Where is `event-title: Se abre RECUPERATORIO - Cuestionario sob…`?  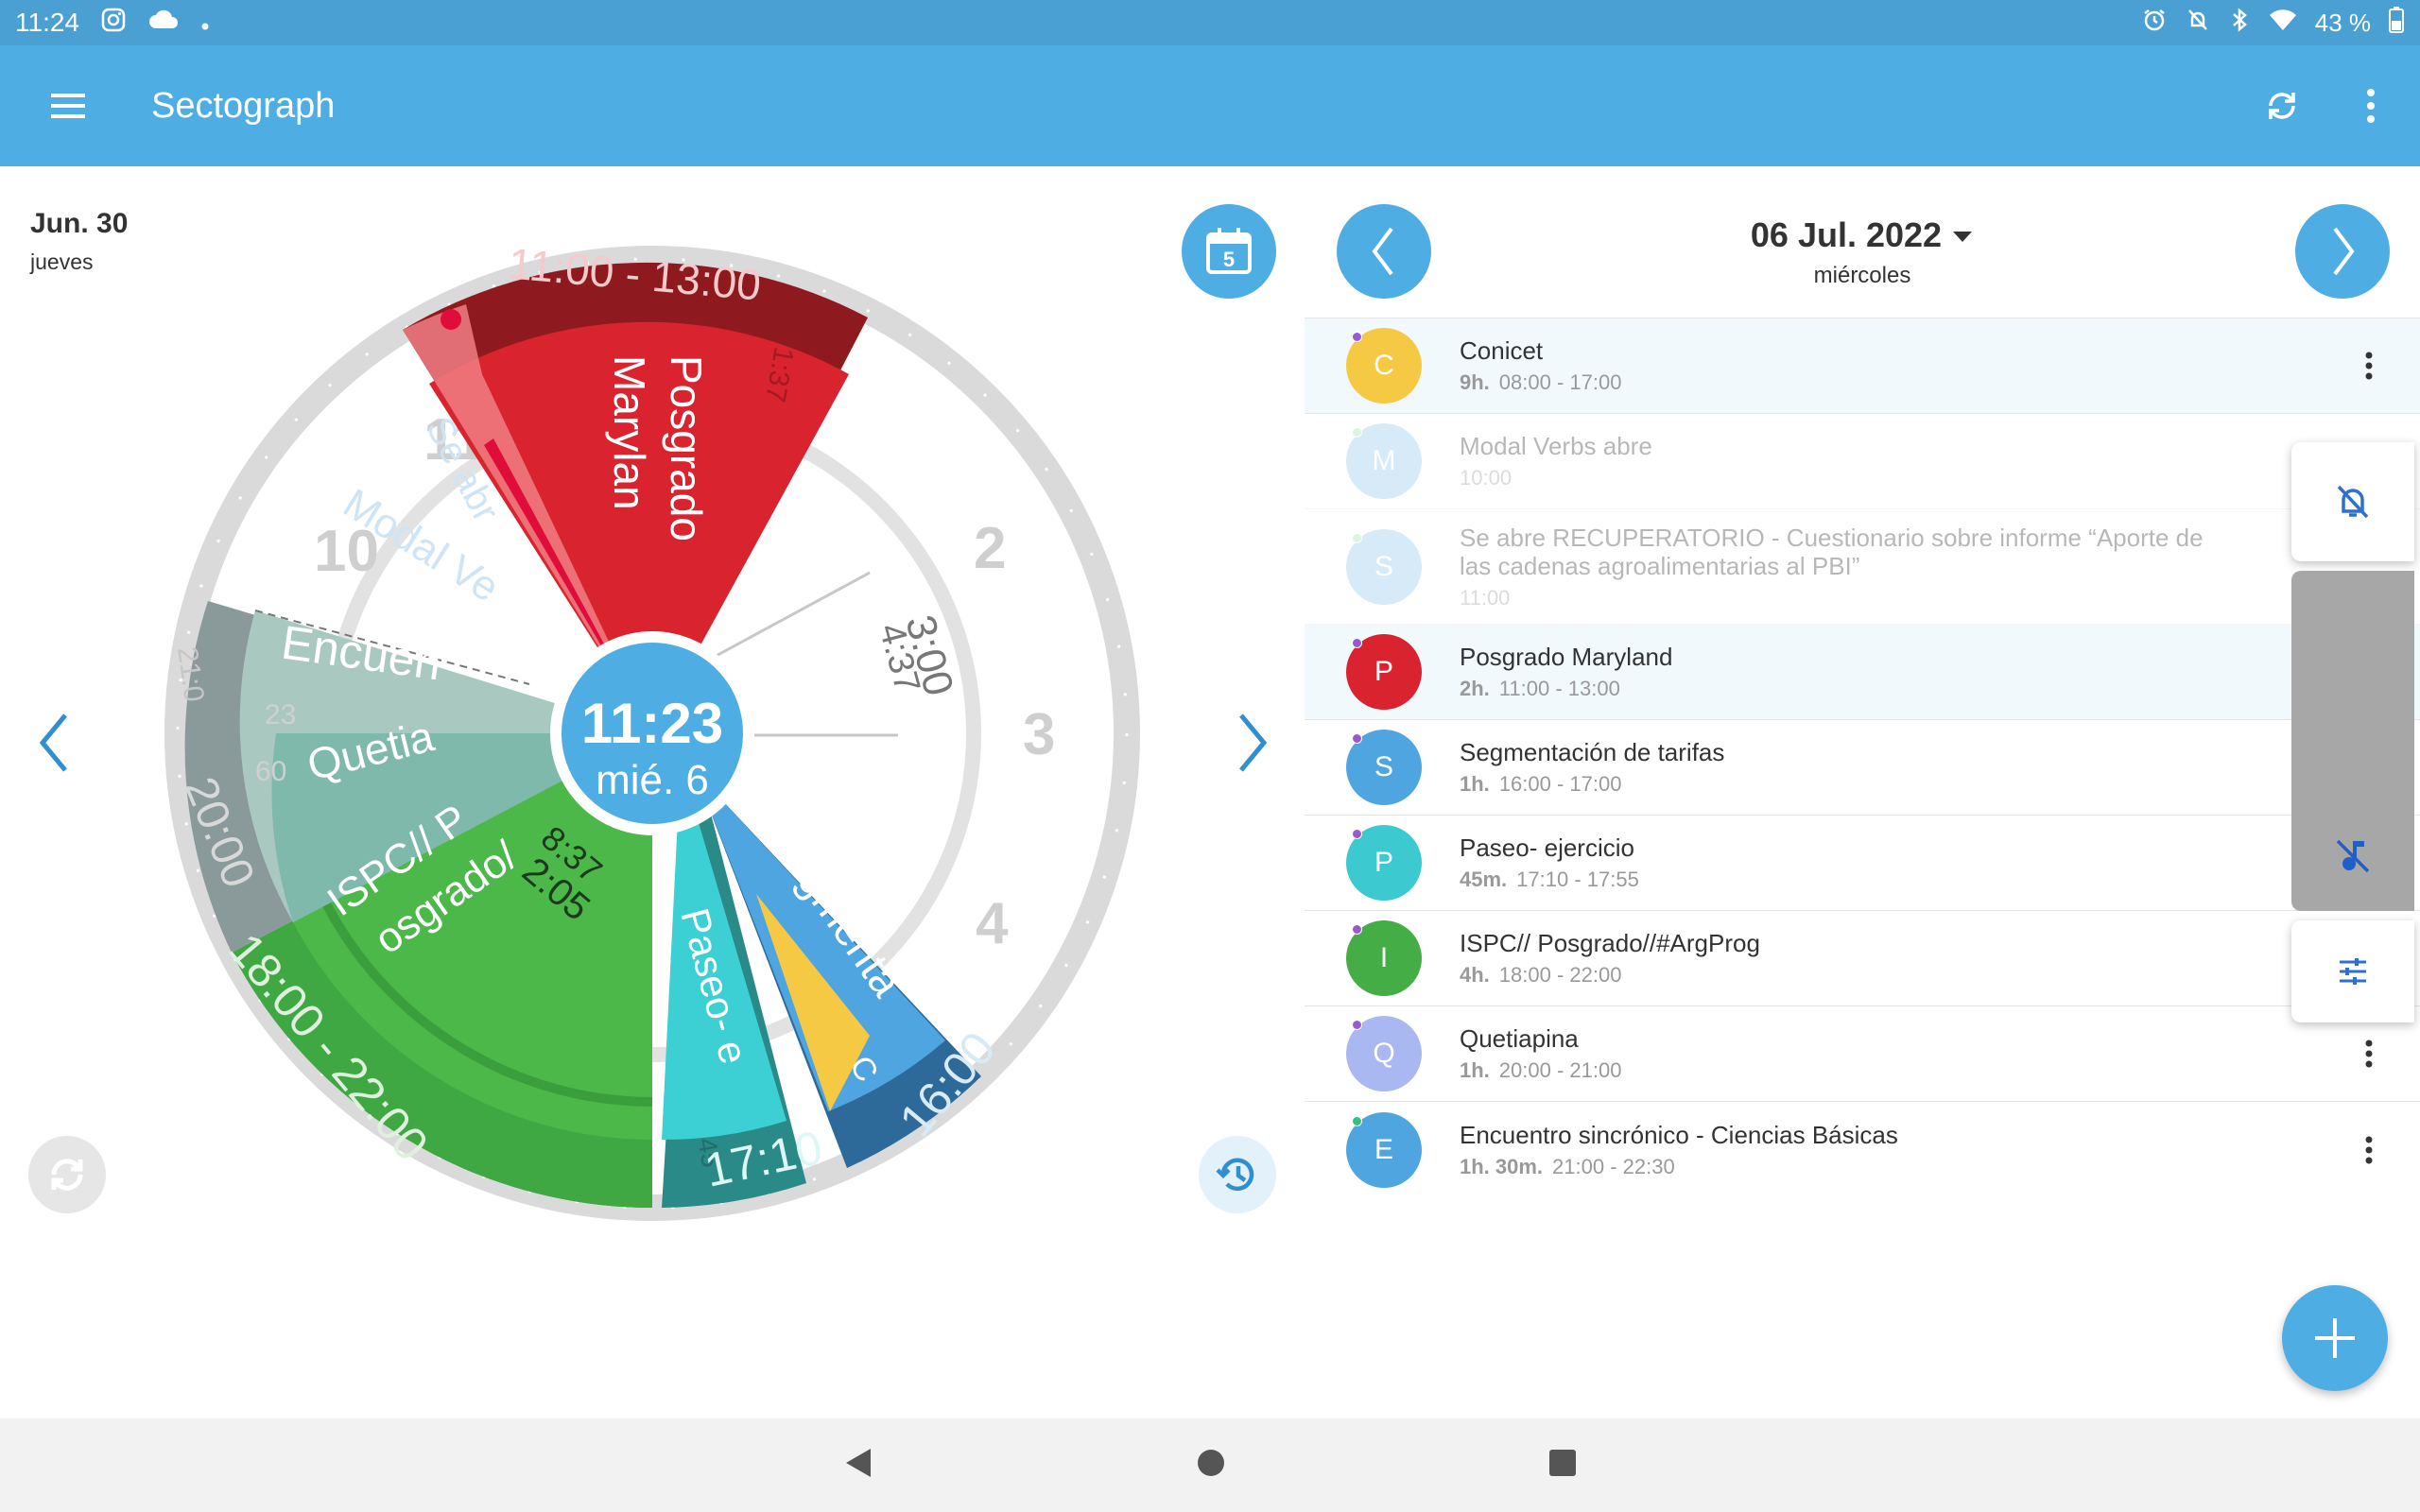
event-title: Se abre RECUPERATORIO - Cuestionario sob… is located at coordinates (1832, 551).